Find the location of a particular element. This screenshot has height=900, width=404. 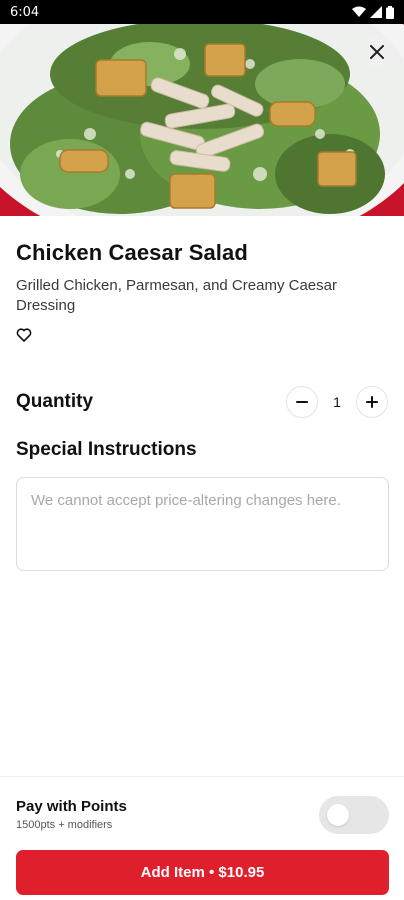

item-title: Chicken Caesar Salad is located at coordinates (132, 252).